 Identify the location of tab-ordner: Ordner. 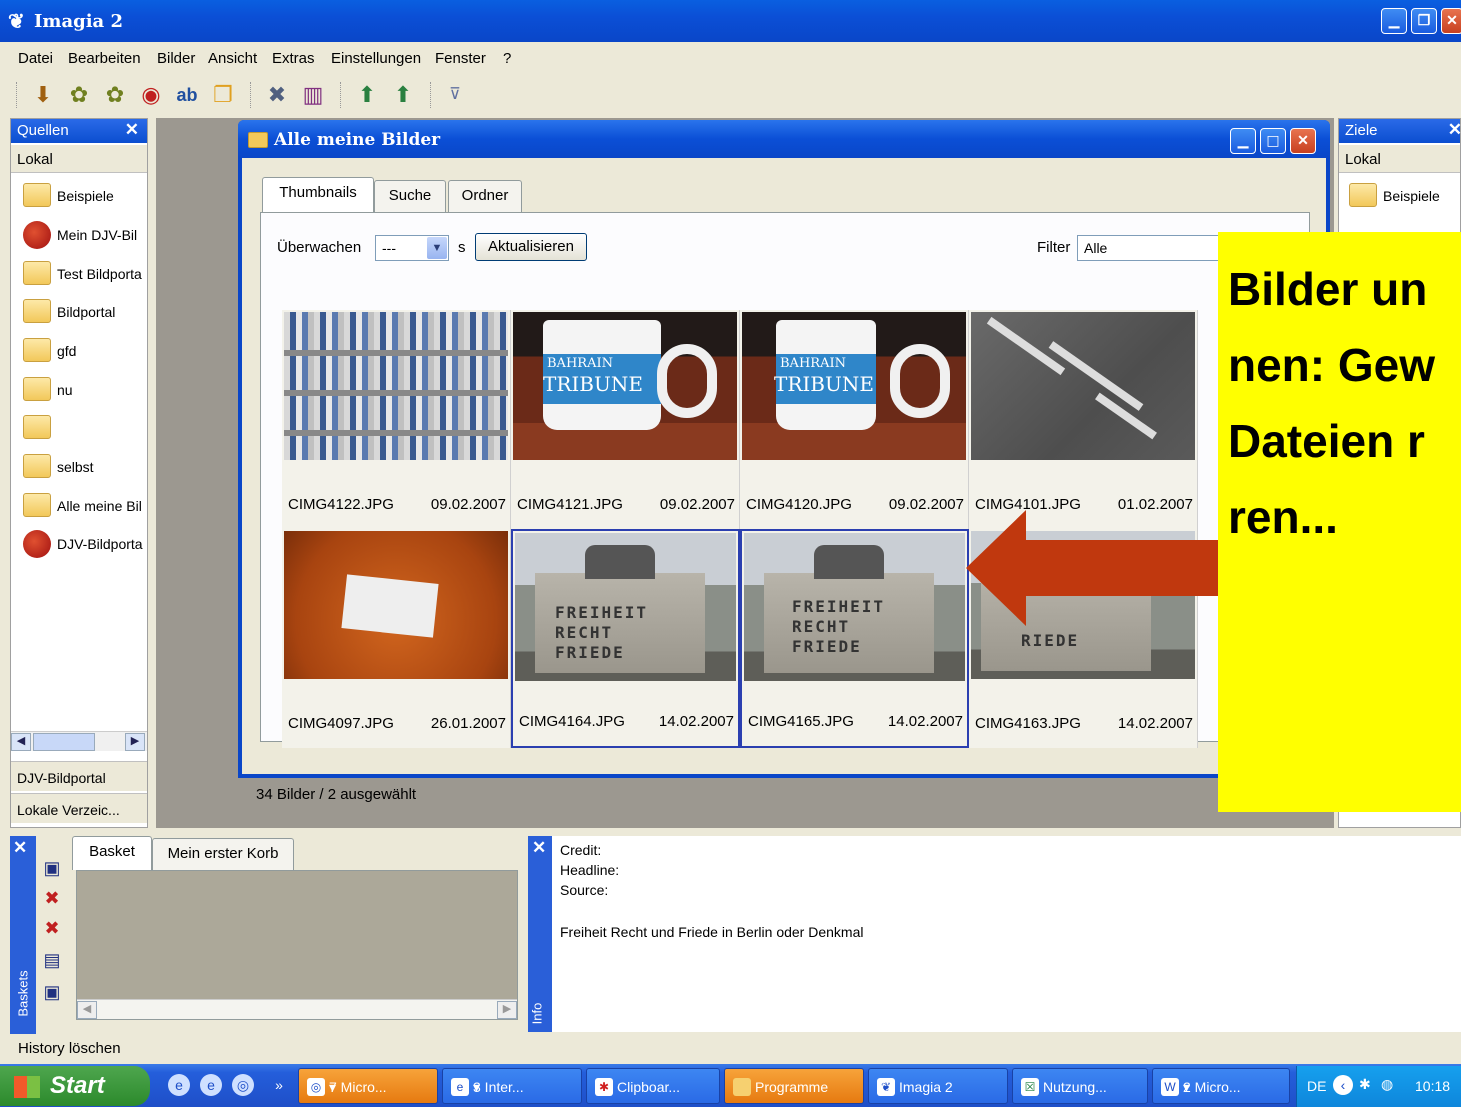
(485, 196).